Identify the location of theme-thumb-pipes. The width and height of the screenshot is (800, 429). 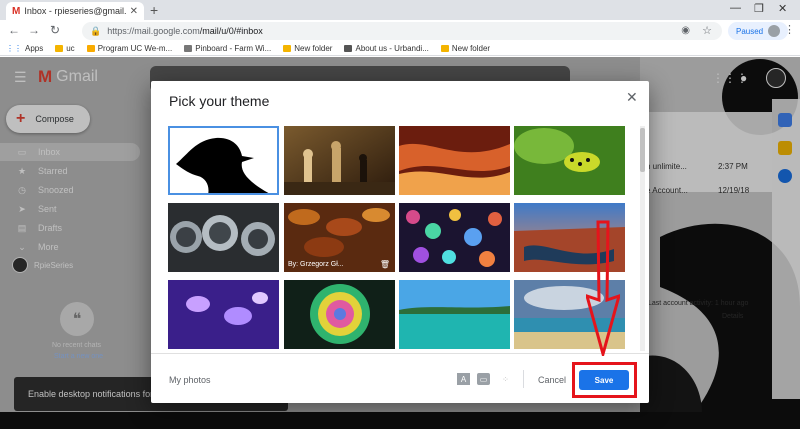
(223, 237).